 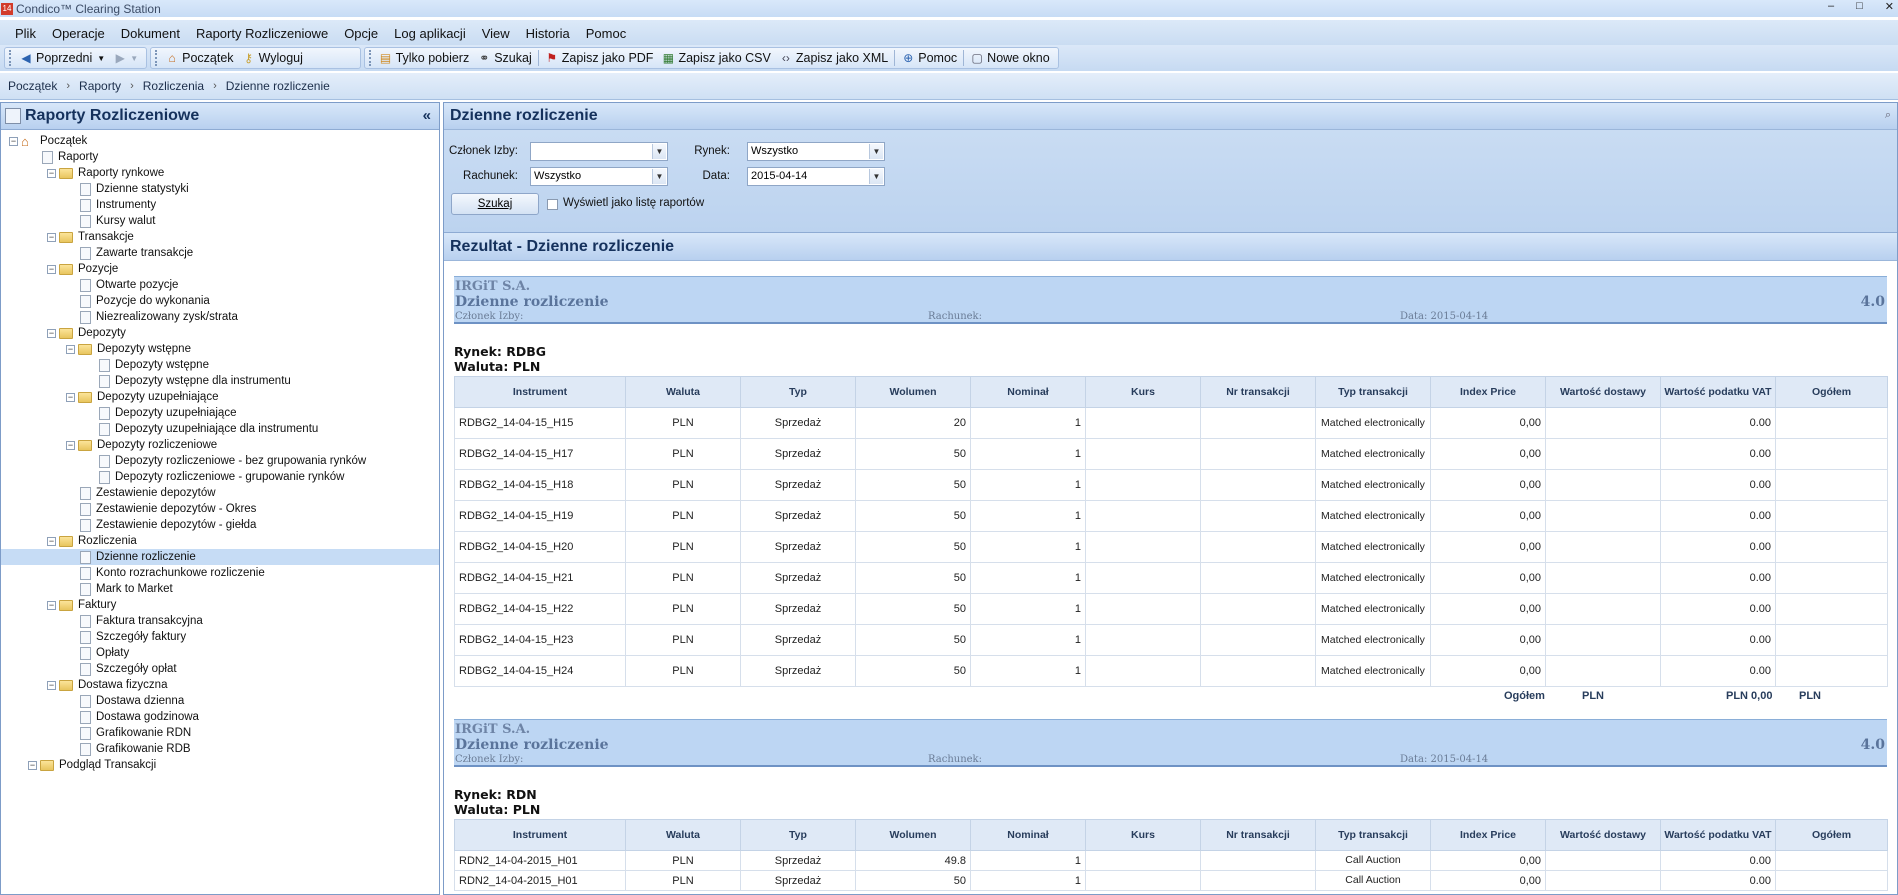 I want to click on logout-button: ⚷ Wyloguj, so click(x=297, y=58).